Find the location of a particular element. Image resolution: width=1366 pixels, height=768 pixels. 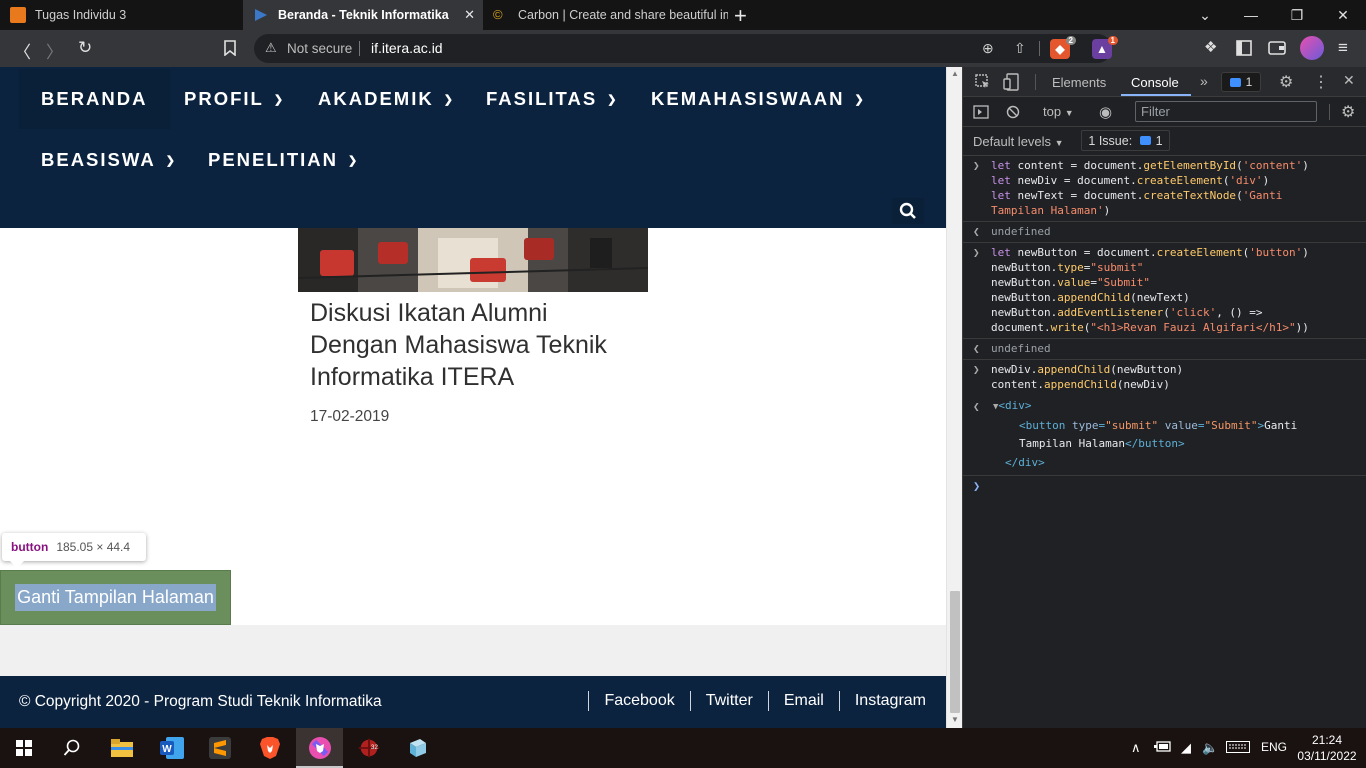

minimize-icon: — is located at coordinates (1251, 15).